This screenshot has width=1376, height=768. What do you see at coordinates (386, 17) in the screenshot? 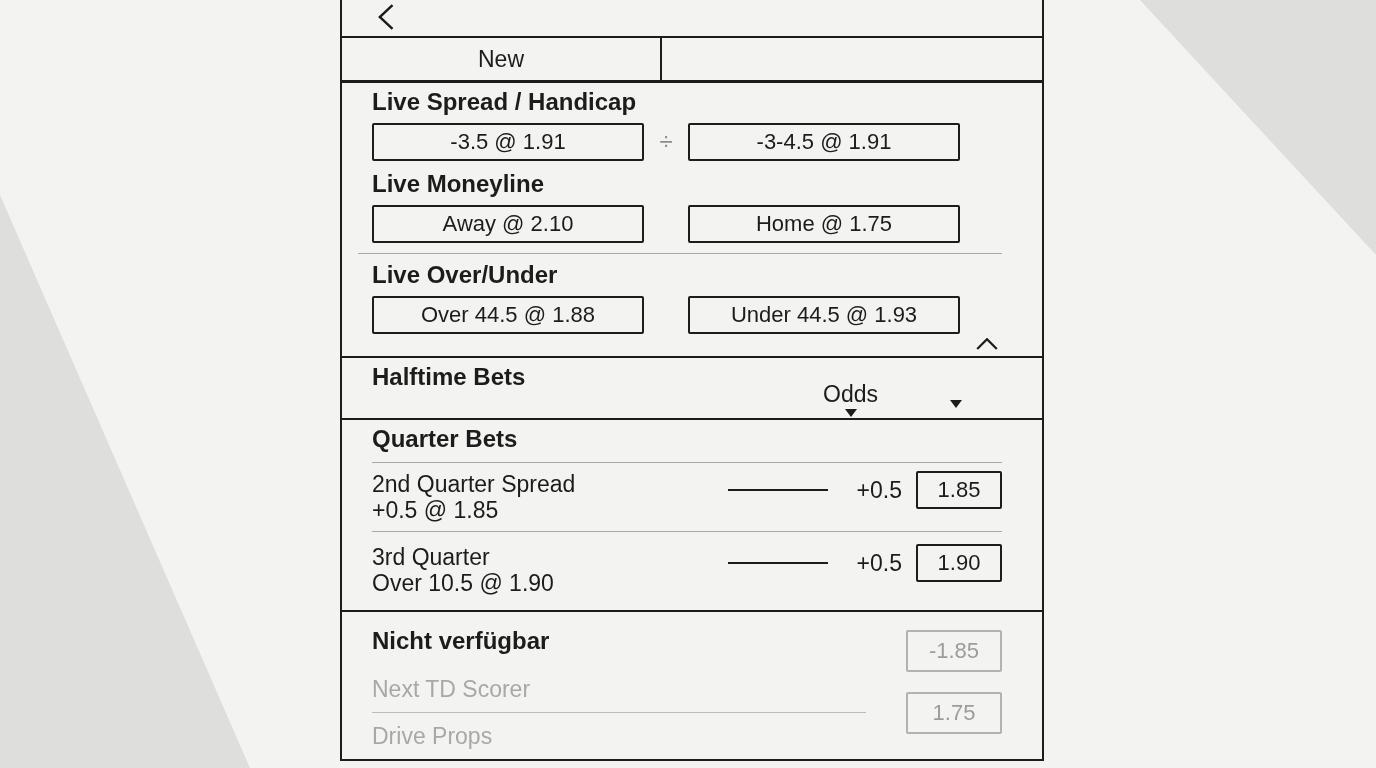
I see `back-icon` at bounding box center [386, 17].